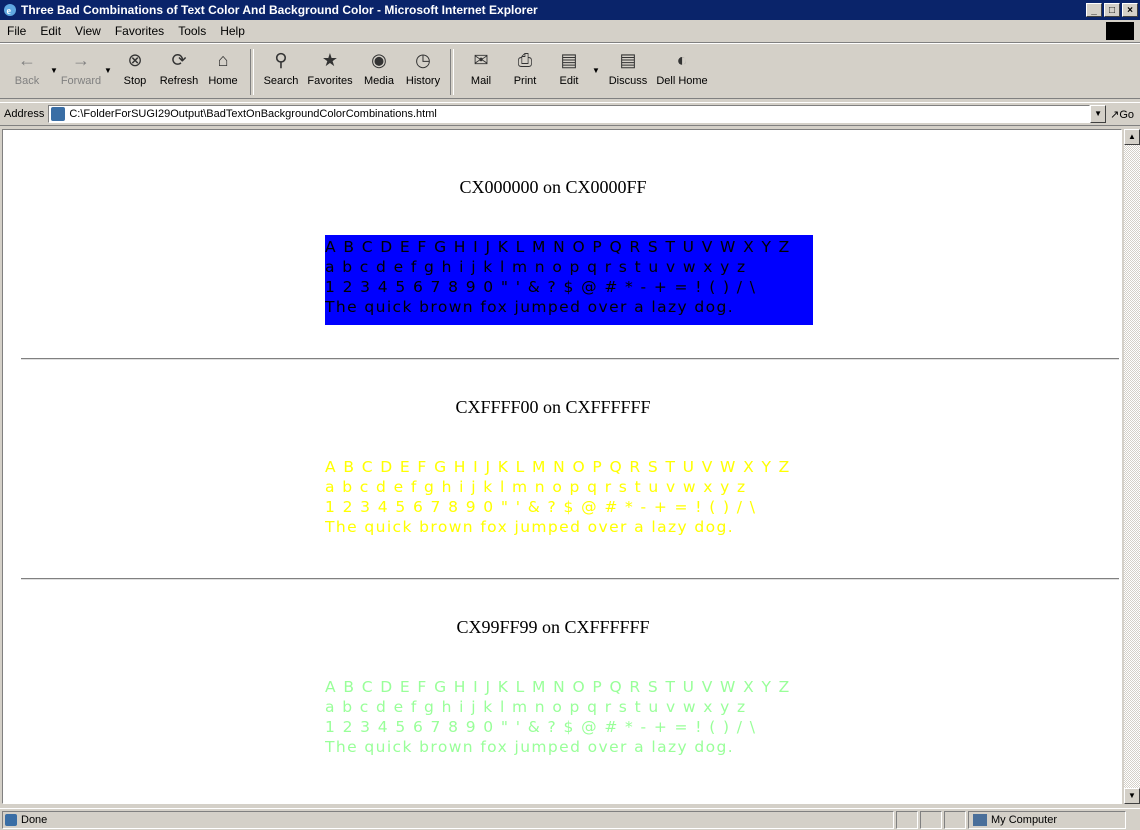 The height and width of the screenshot is (830, 1140). I want to click on forward-button: → Forward, so click(81, 66).